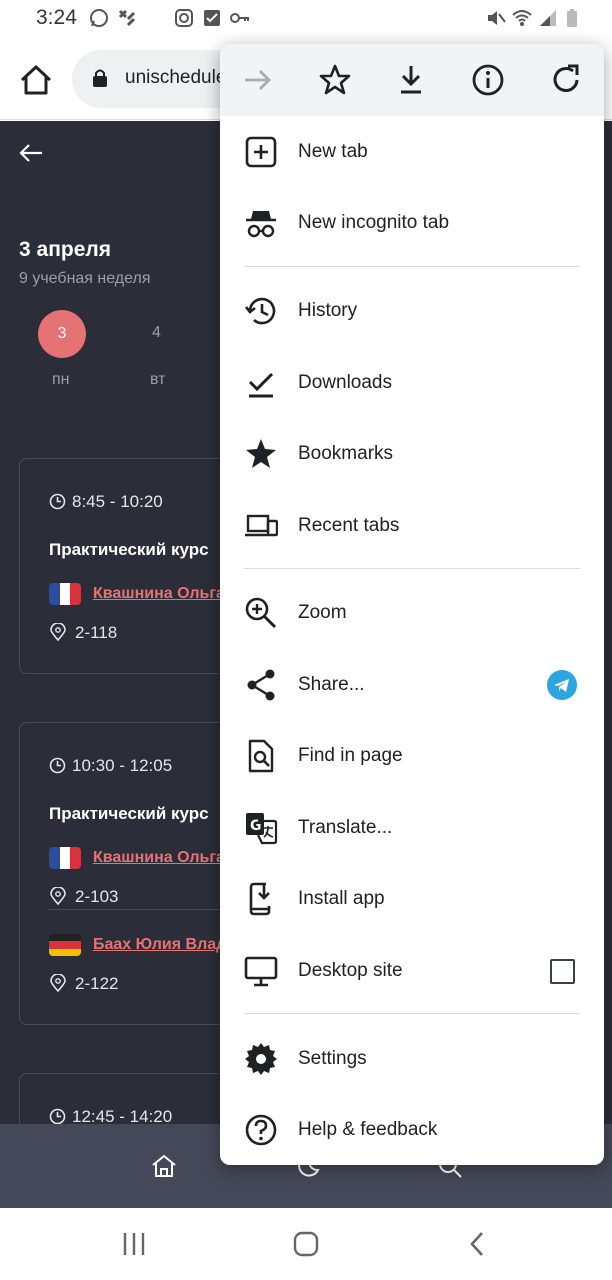  Describe the element at coordinates (335, 80) in the screenshot. I see `bookmark-star-icon` at that location.